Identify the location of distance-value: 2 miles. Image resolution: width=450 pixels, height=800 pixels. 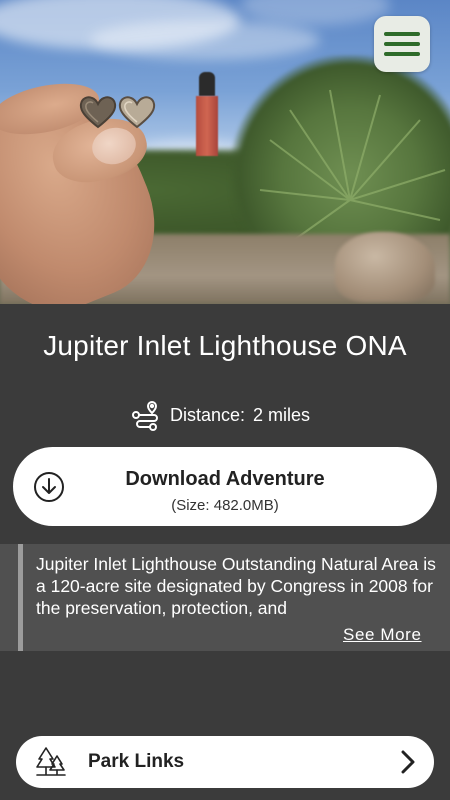
(282, 414).